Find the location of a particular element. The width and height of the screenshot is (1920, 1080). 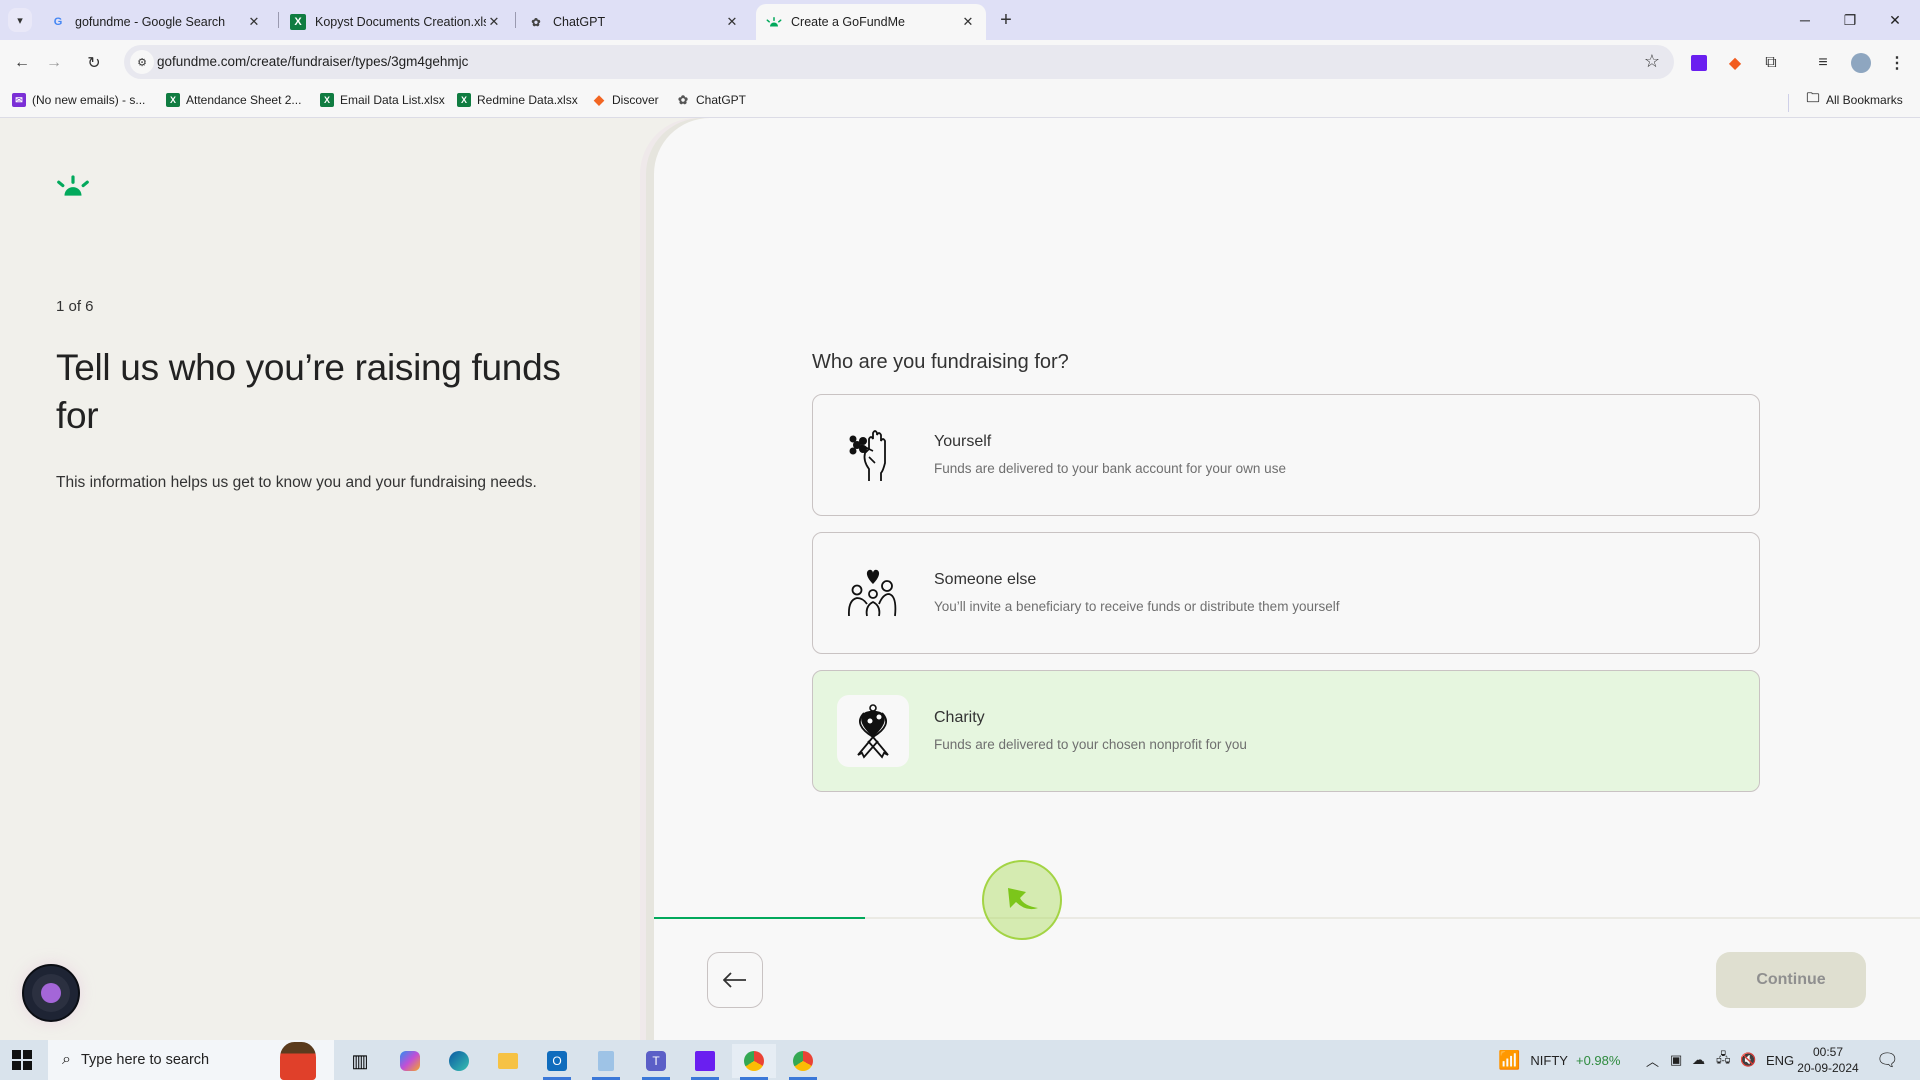

bookmark-item: X Email Data List.xlsx is located at coordinates (382, 100).